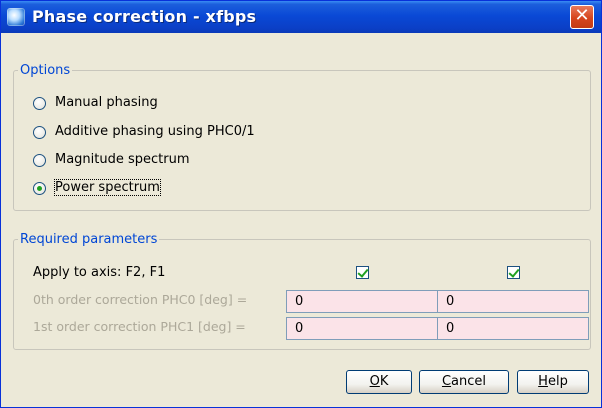  What do you see at coordinates (513, 301) in the screenshot?
I see `phc0-f1-input: 0` at bounding box center [513, 301].